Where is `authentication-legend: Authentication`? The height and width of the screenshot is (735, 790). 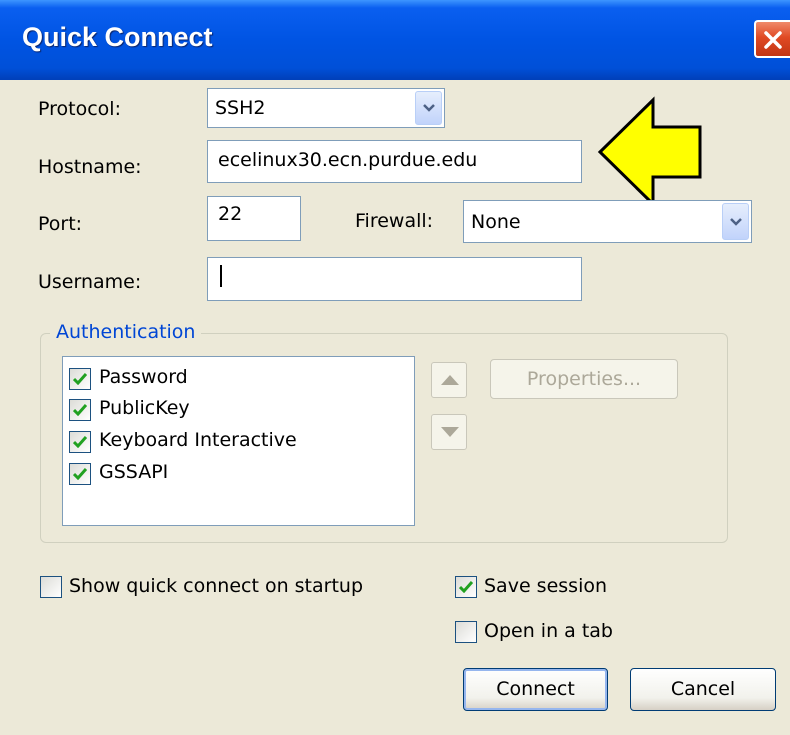 authentication-legend: Authentication is located at coordinates (126, 332).